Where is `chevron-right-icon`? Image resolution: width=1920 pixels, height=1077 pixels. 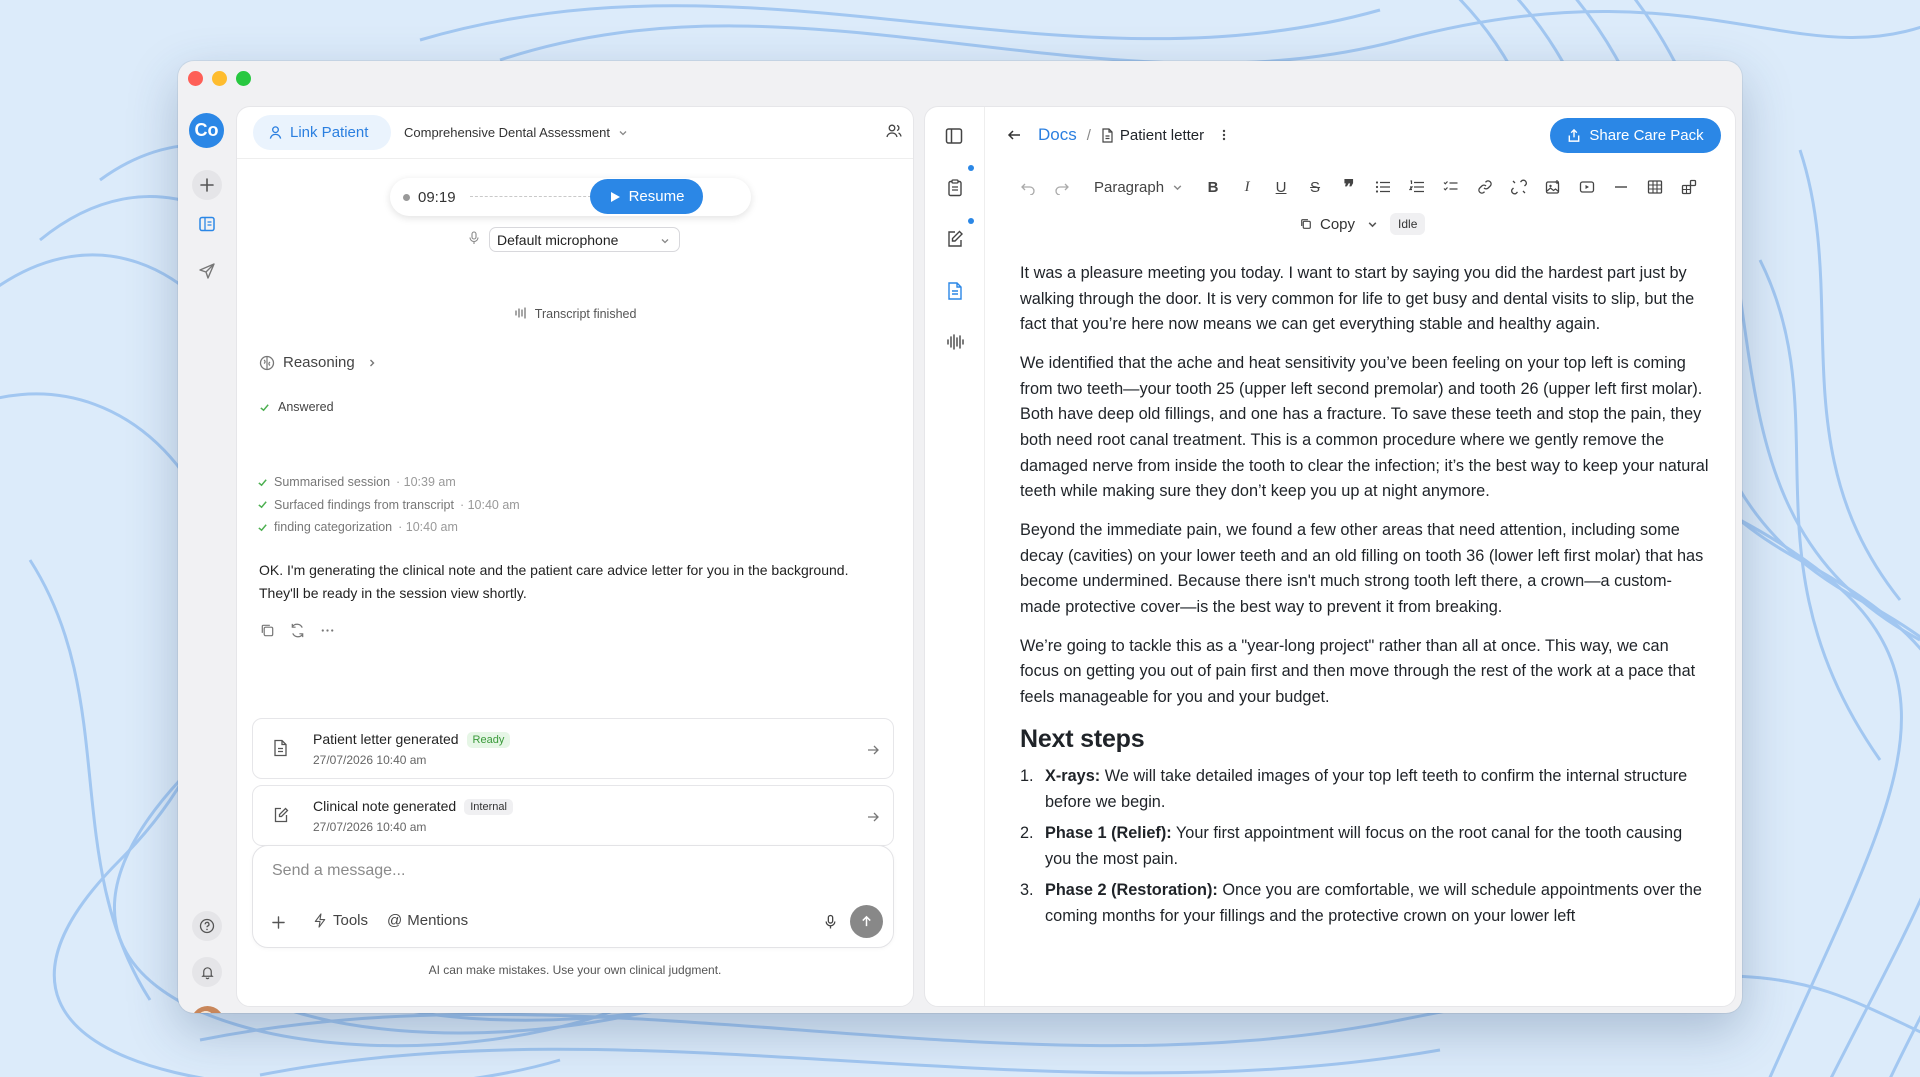
chevron-right-icon is located at coordinates (372, 362).